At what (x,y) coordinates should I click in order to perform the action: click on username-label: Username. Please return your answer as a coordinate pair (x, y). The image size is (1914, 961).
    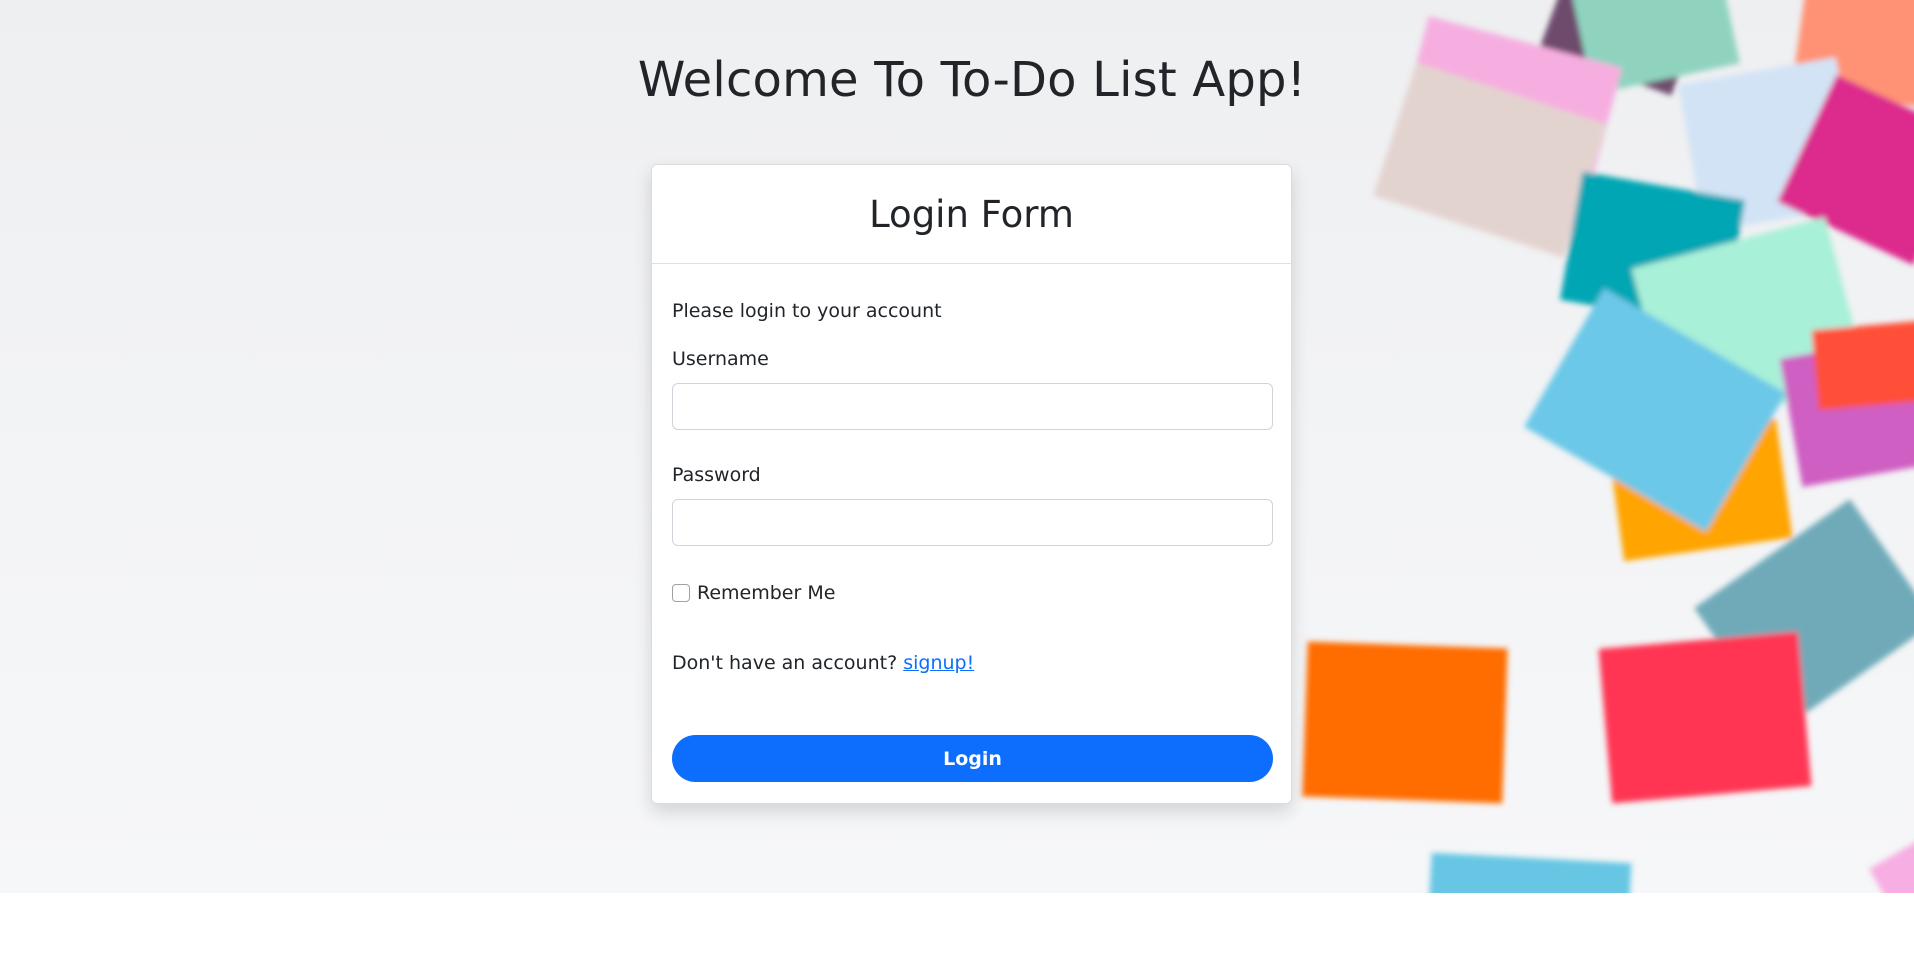
    Looking at the image, I should click on (720, 359).